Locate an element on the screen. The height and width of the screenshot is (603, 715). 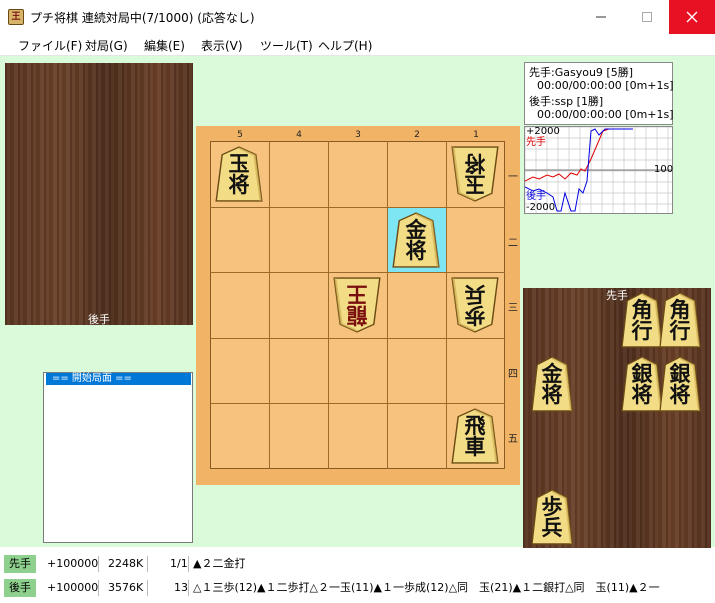
piece-char: 王 is located at coordinates (357, 295).